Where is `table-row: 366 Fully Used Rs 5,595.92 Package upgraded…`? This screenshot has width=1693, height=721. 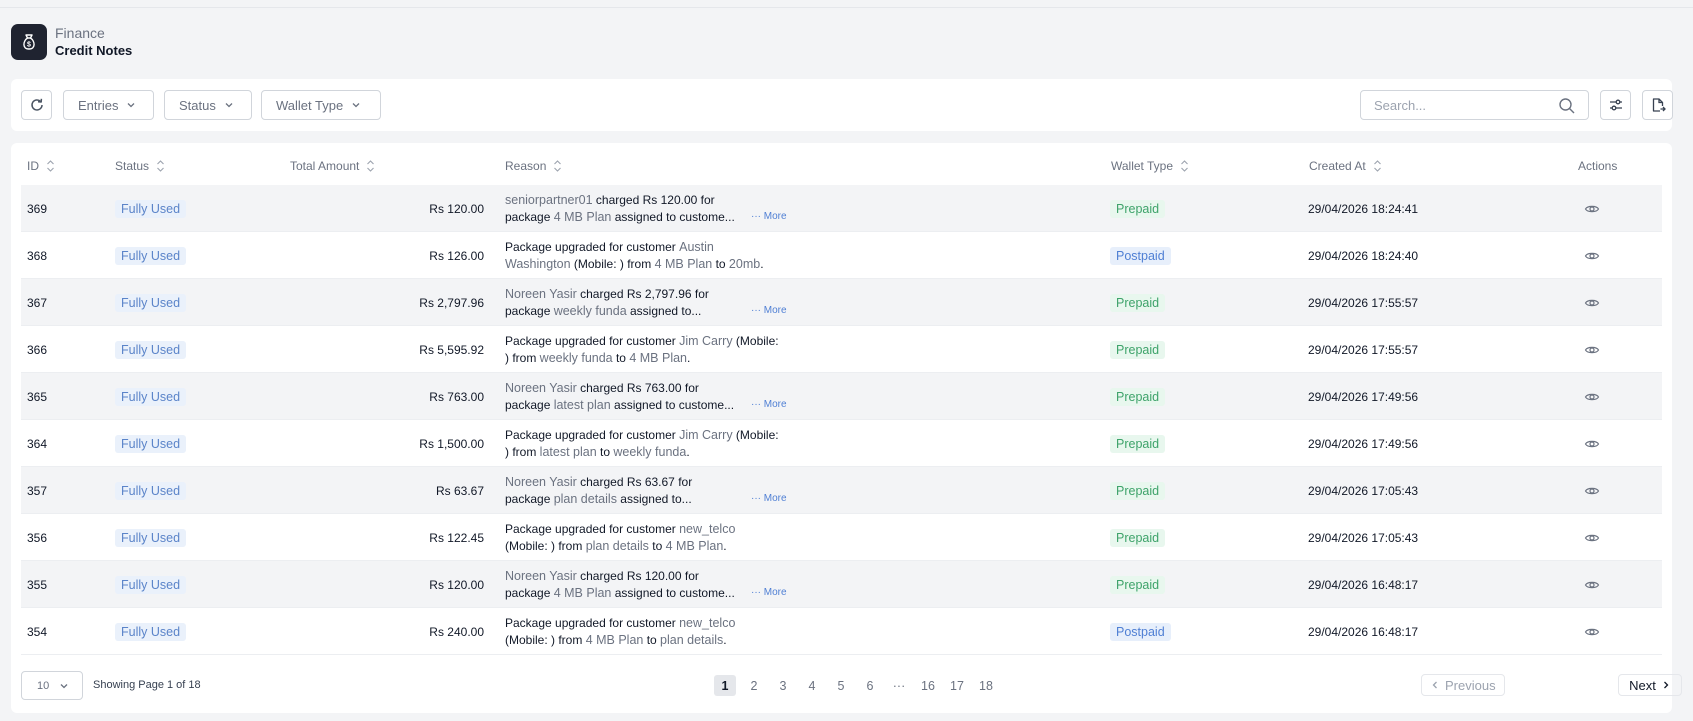
table-row: 366 Fully Used Rs 5,595.92 Package upgraded… is located at coordinates (841, 349).